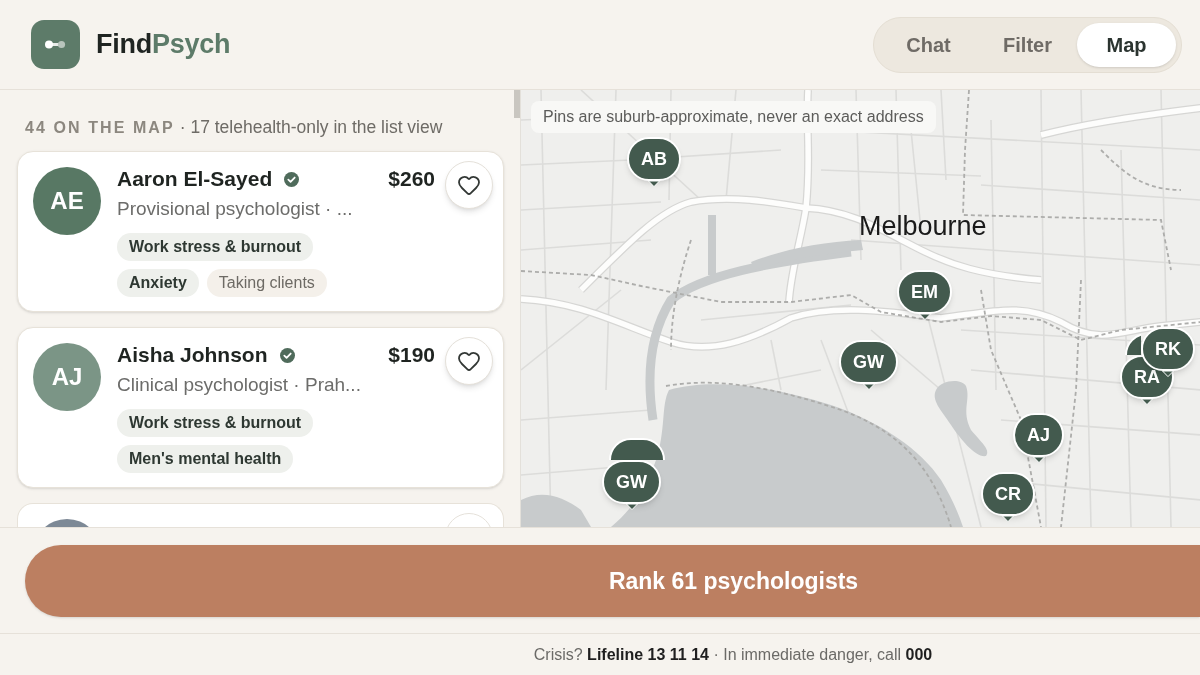  Describe the element at coordinates (260, 231) in the screenshot. I see `psychologist-card: AE Aaron El-Sayed Provisional psychologist · ... Work stress & burnout Anxiety Taking clients $260` at that location.